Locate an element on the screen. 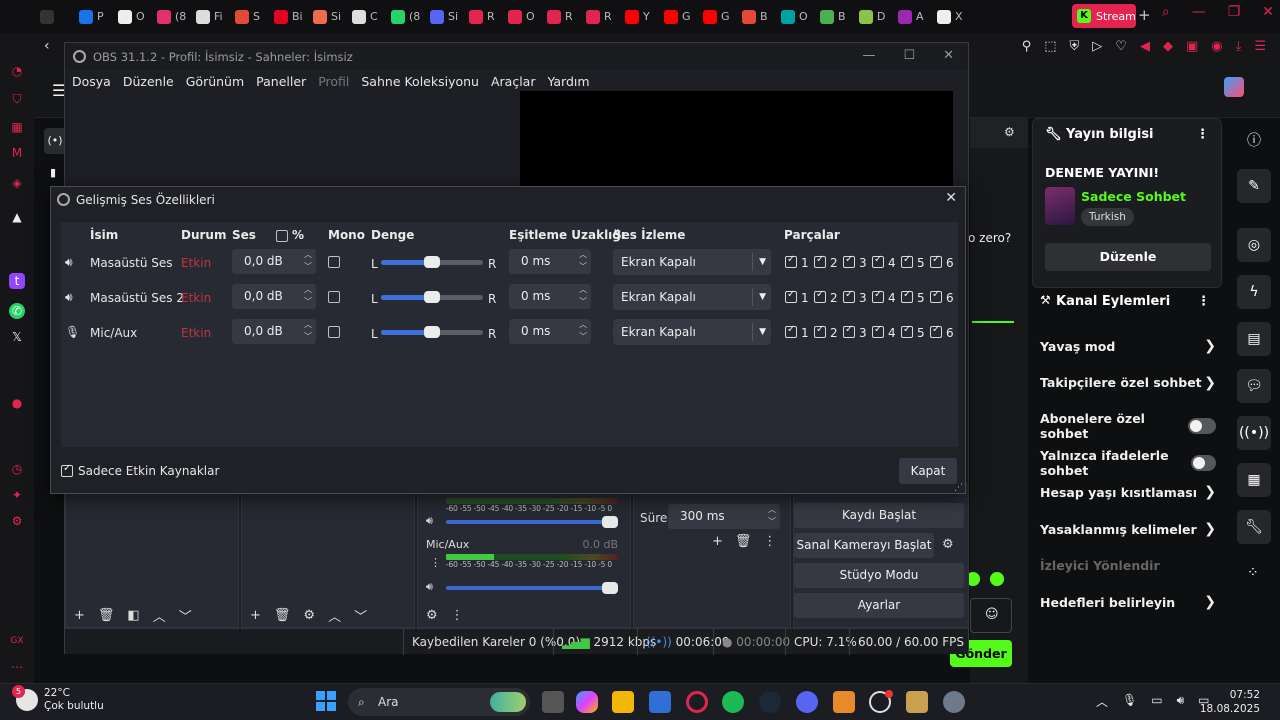 The image size is (1280, 720). emoji-icon: ☺ is located at coordinates (992, 614).